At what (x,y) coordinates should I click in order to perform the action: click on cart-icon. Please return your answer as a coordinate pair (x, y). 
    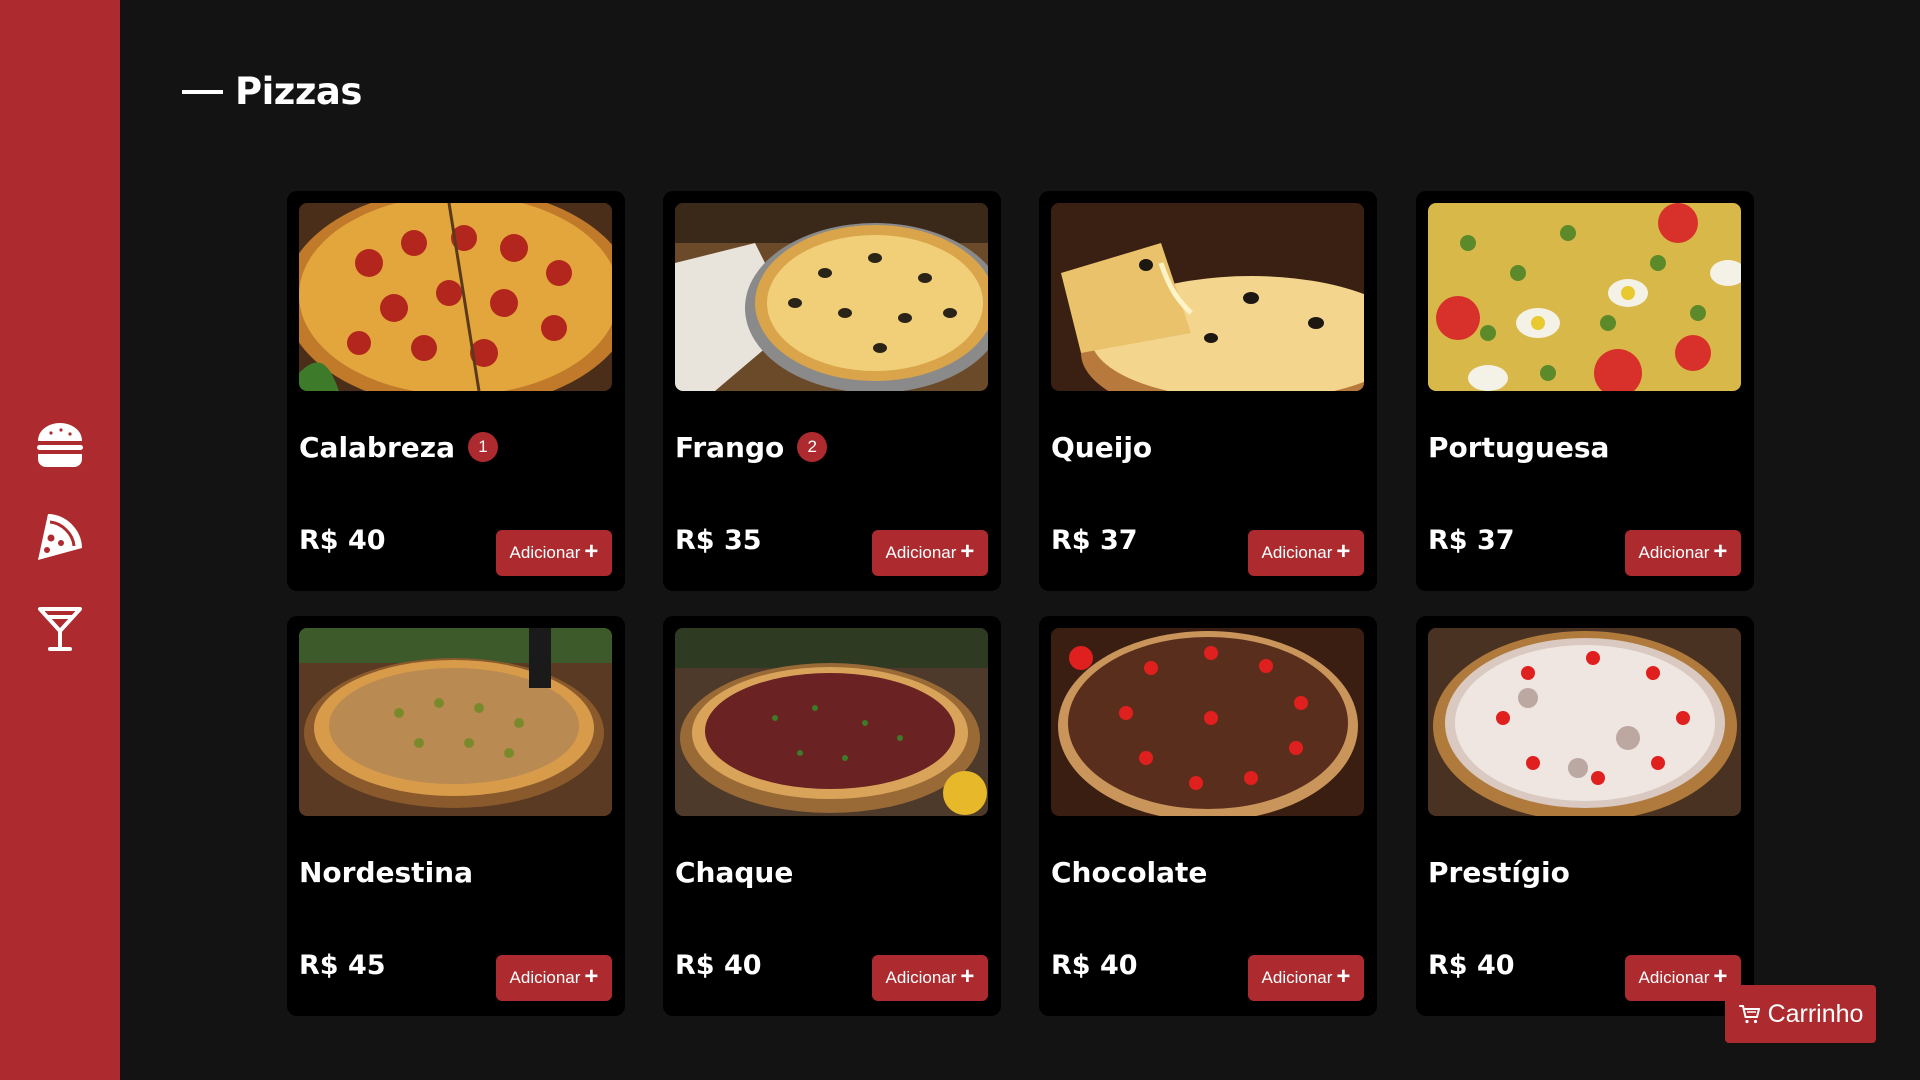
    Looking at the image, I should click on (1749, 1014).